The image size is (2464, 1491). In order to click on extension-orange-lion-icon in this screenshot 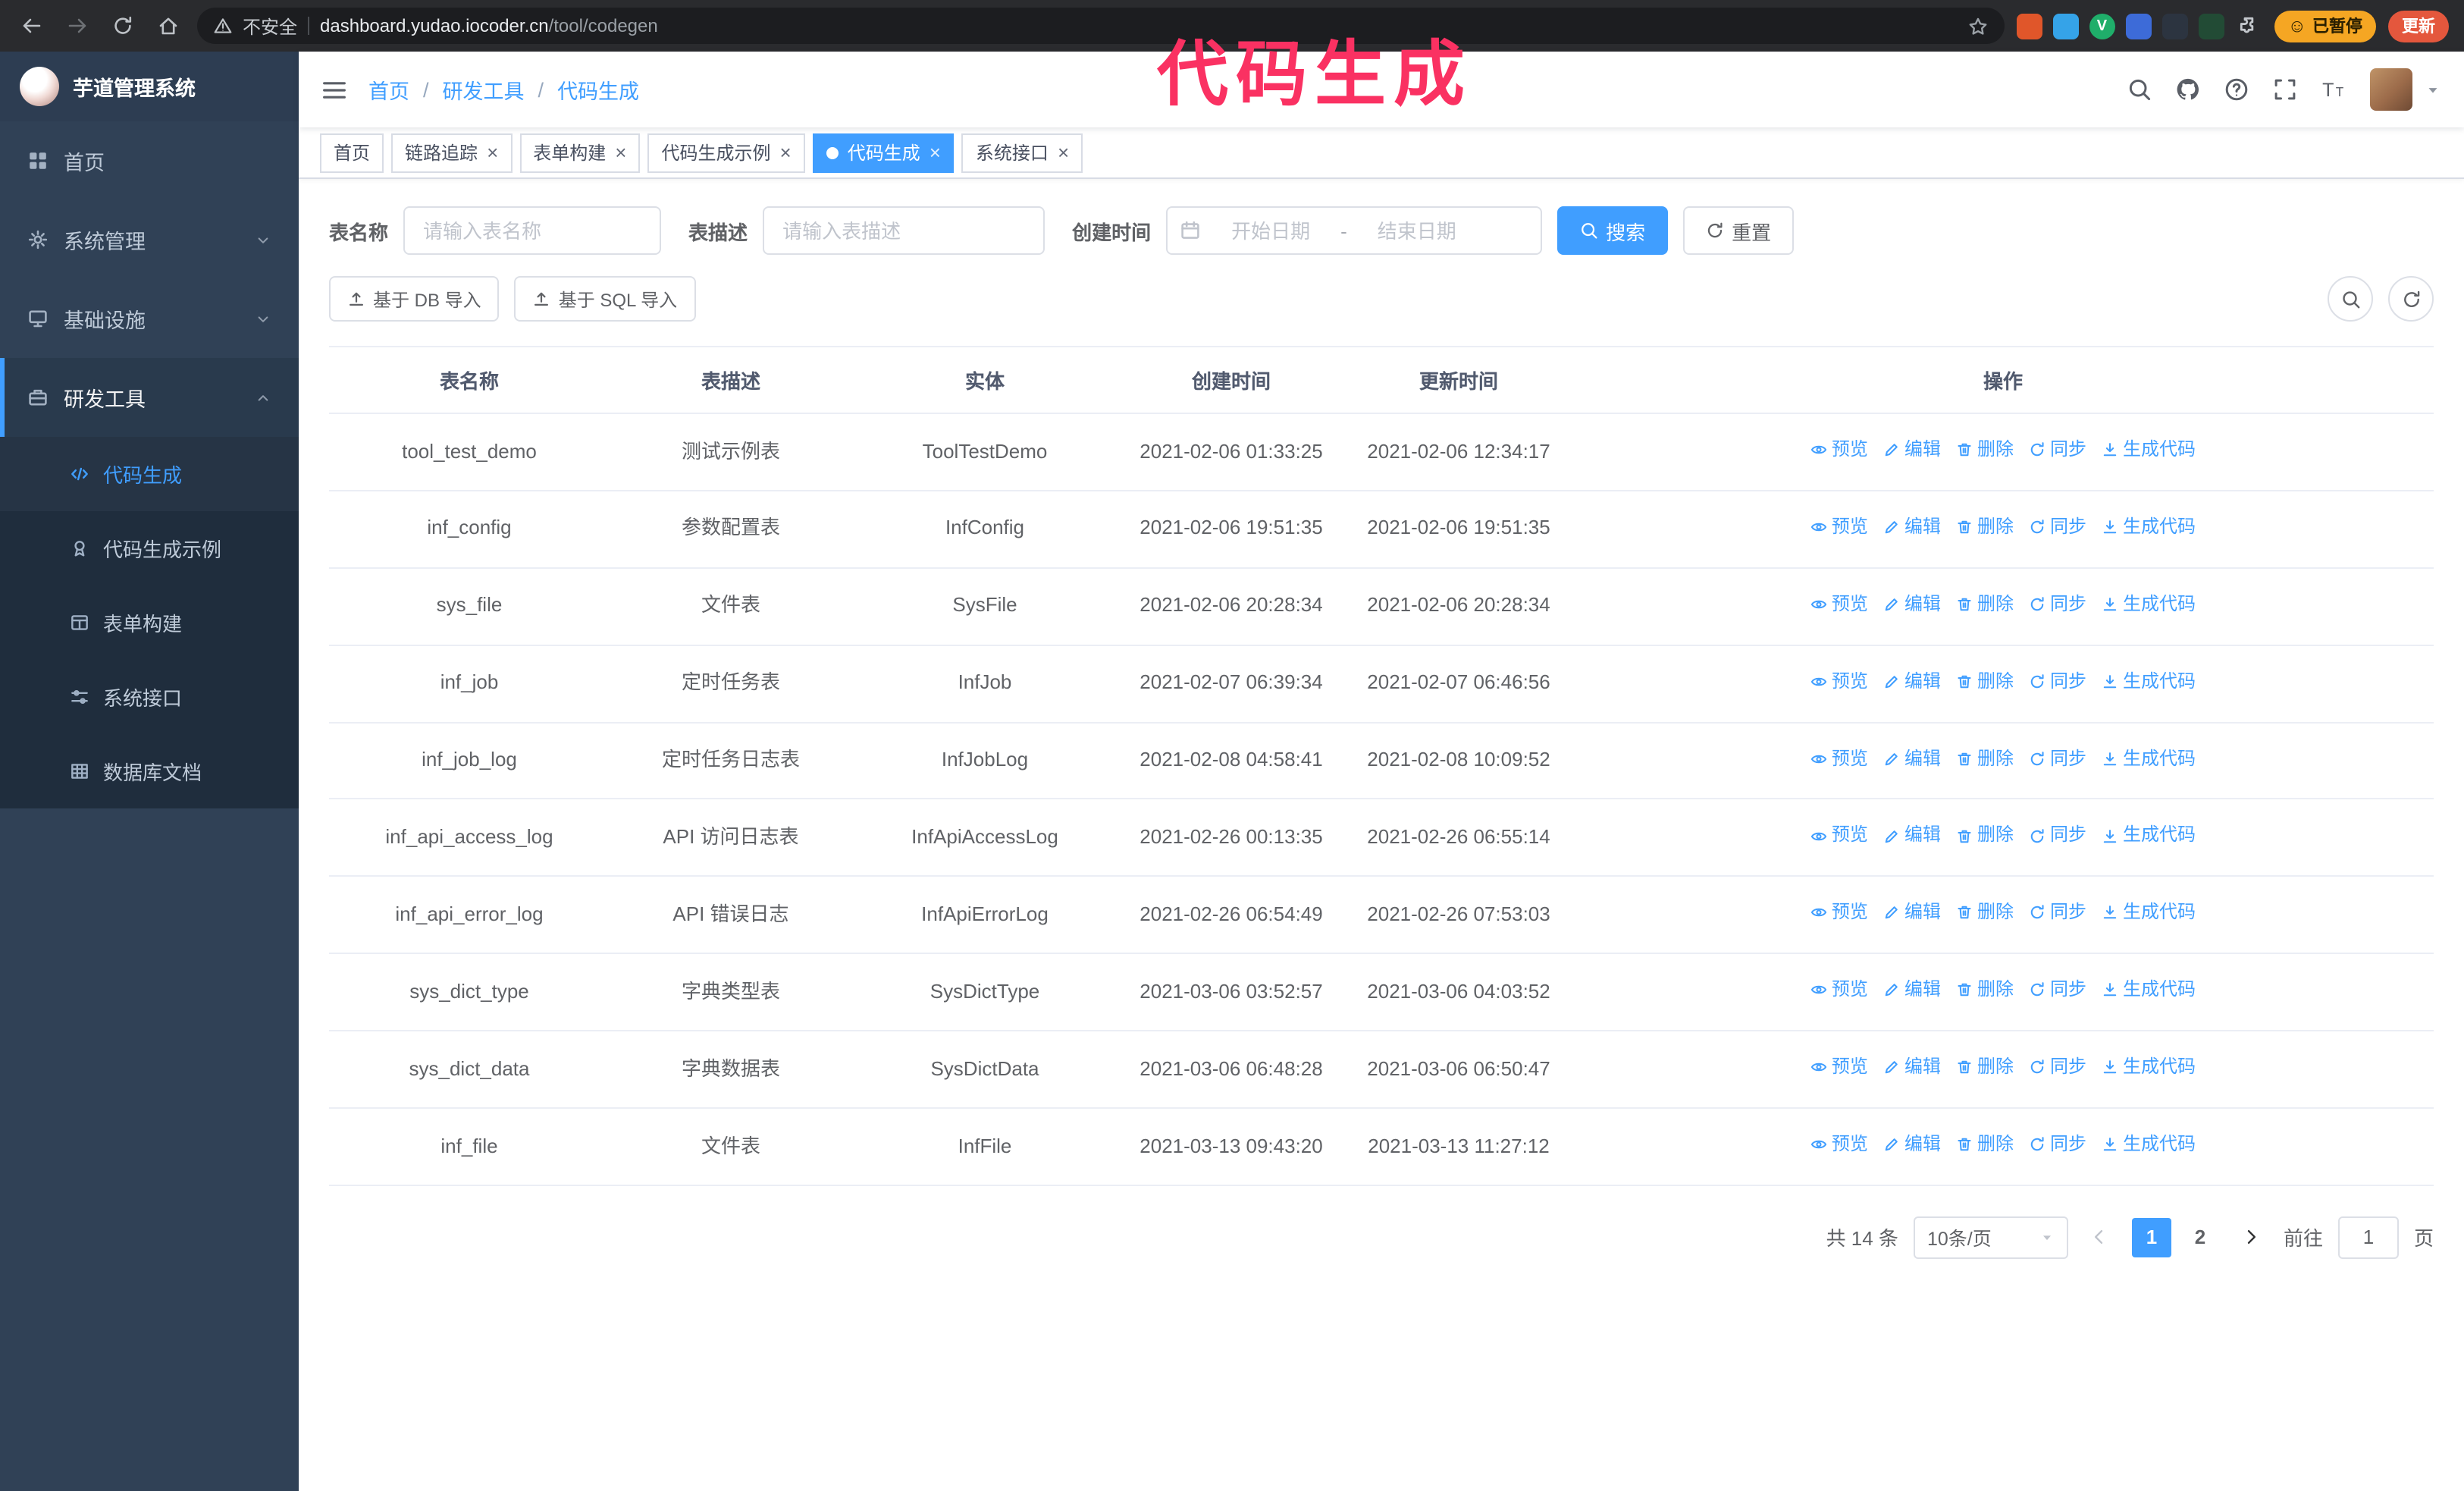, I will do `click(2029, 26)`.